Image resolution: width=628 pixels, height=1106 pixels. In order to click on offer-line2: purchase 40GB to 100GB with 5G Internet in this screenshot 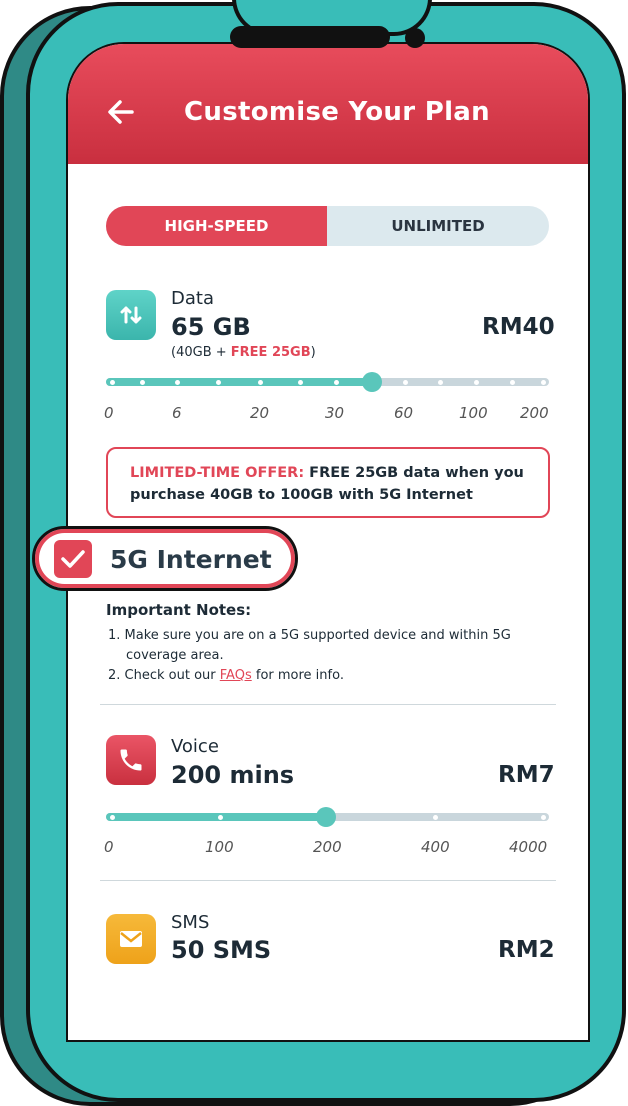, I will do `click(301, 495)`.